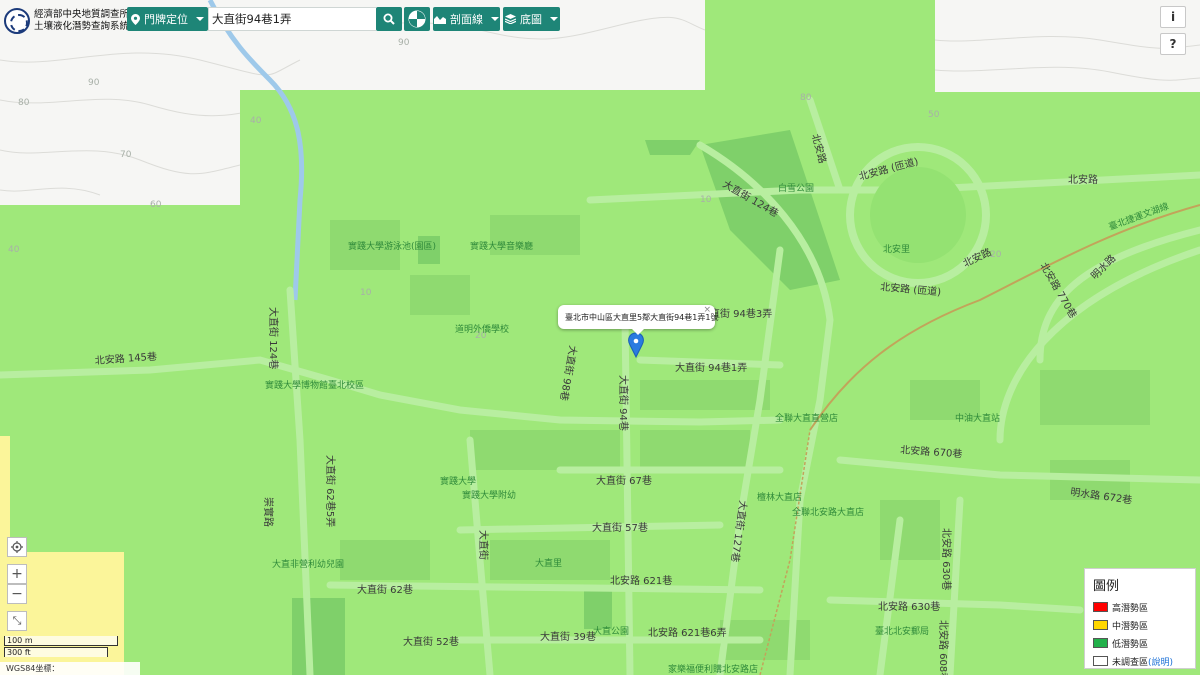  What do you see at coordinates (292, 19) in the screenshot?
I see `address-search-input` at bounding box center [292, 19].